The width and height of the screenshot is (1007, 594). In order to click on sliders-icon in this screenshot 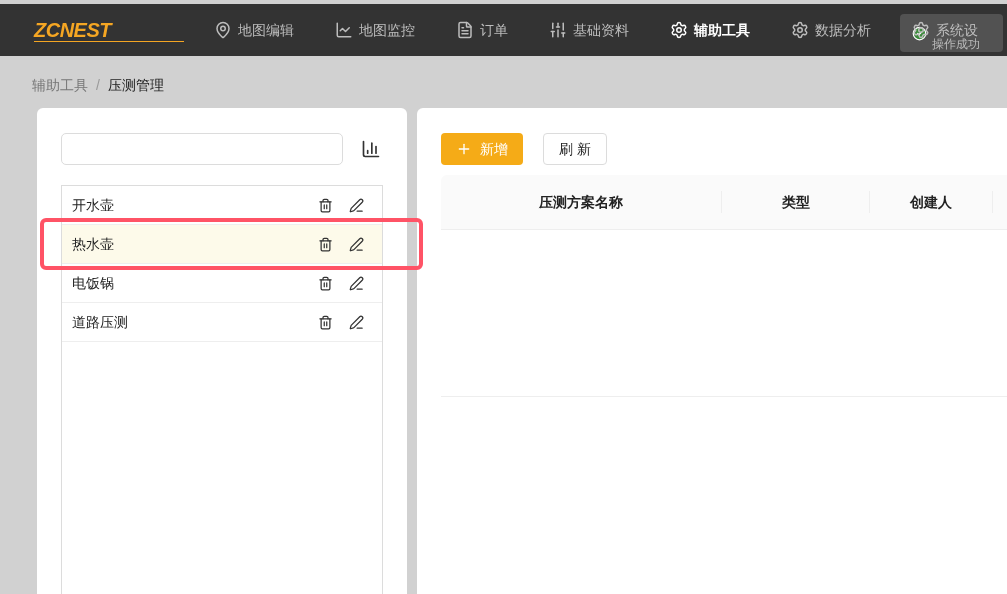, I will do `click(558, 30)`.